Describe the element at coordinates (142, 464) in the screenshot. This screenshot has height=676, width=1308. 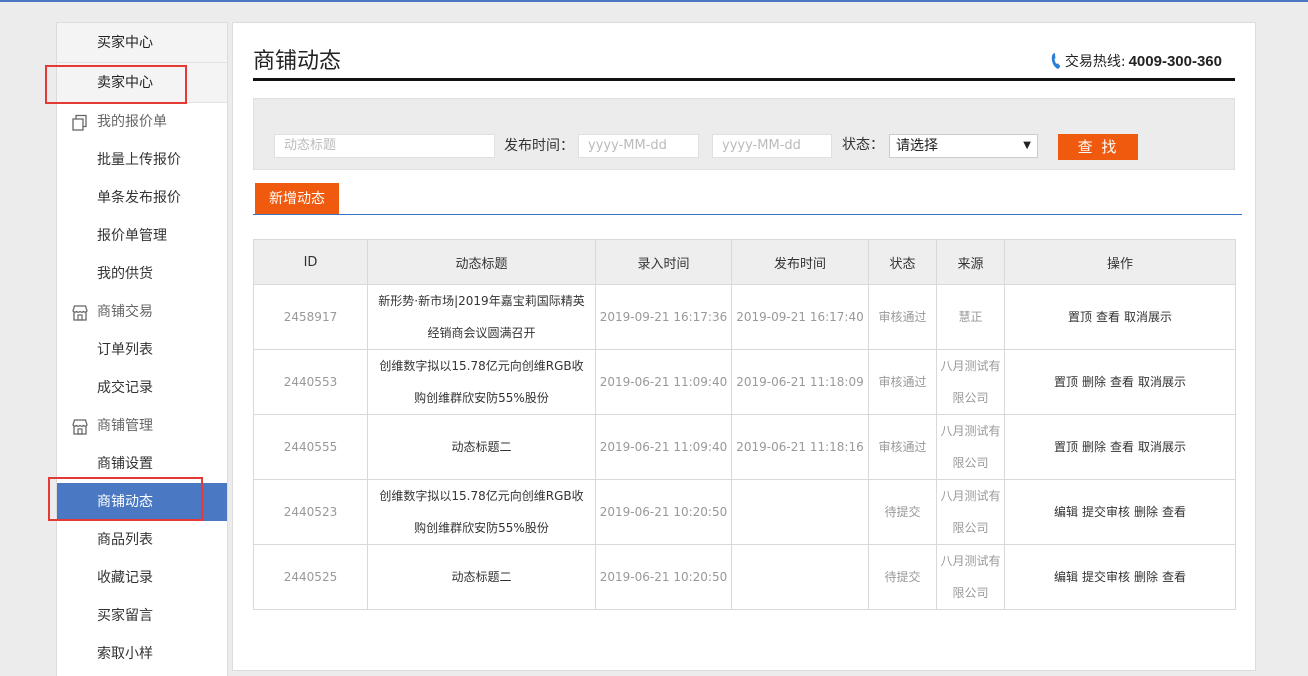
I see `sidebar-item-shop-settings: 商铺设置` at that location.